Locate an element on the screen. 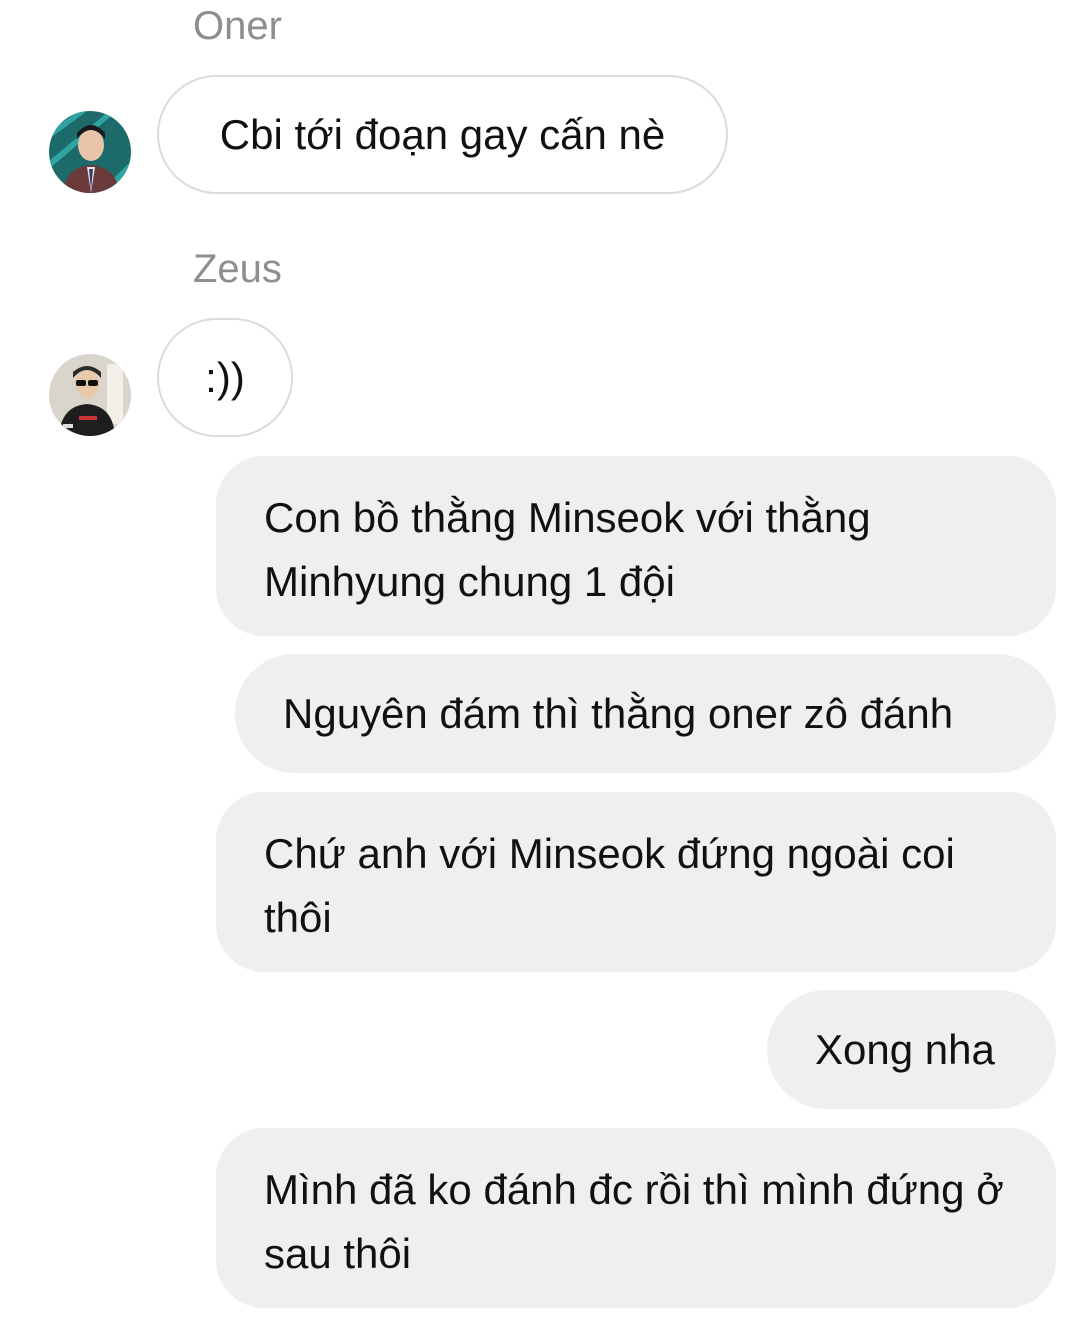 The image size is (1079, 1321). sender-name-oner: Oner is located at coordinates (237, 26).